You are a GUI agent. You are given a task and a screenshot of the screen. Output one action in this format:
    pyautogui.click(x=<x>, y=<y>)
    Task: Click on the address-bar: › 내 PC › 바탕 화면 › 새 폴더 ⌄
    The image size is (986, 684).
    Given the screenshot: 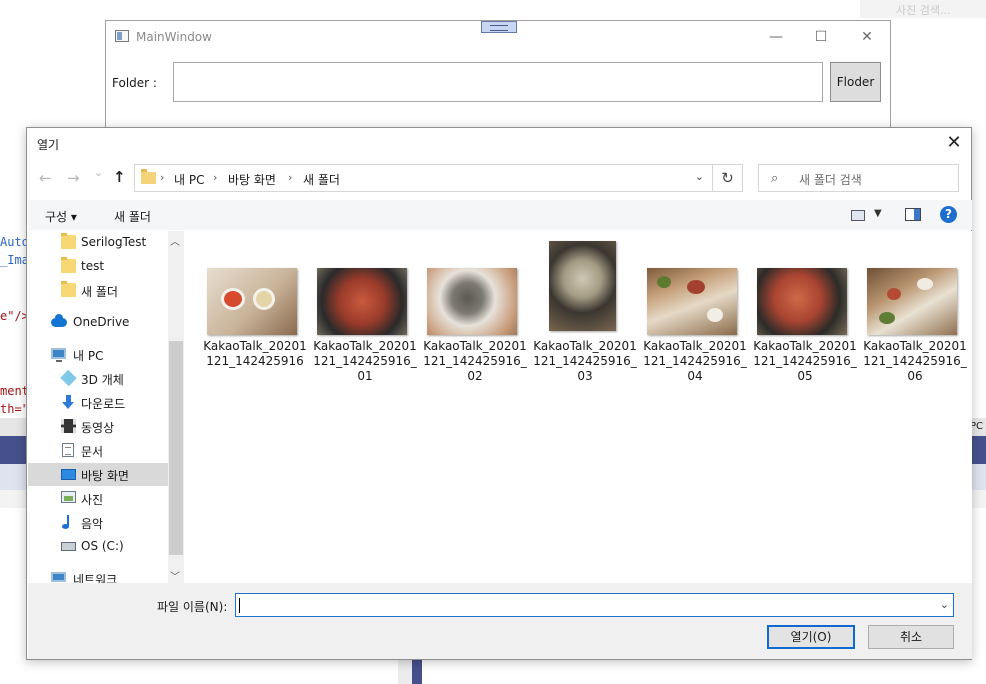 What is the action you would take?
    pyautogui.click(x=423, y=178)
    